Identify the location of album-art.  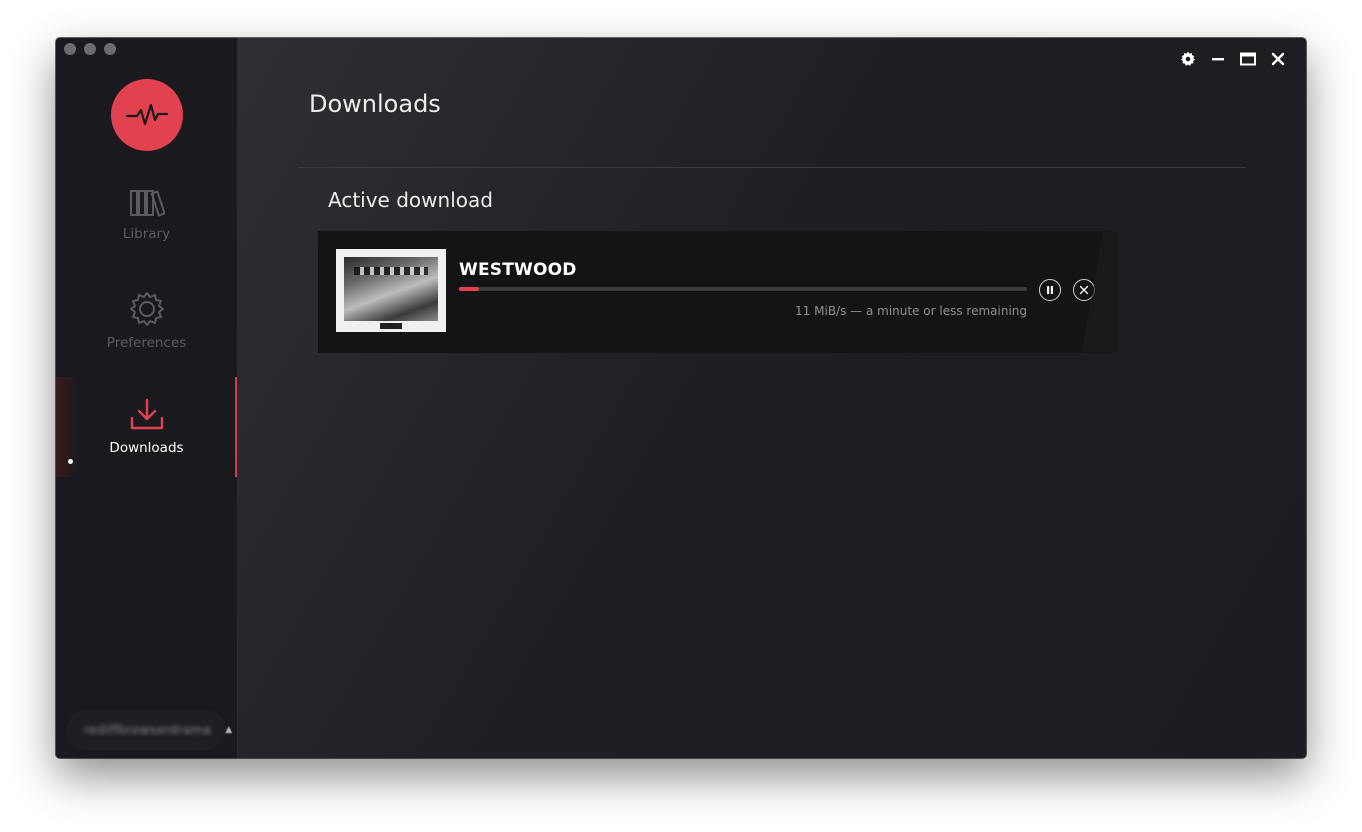
(391, 289).